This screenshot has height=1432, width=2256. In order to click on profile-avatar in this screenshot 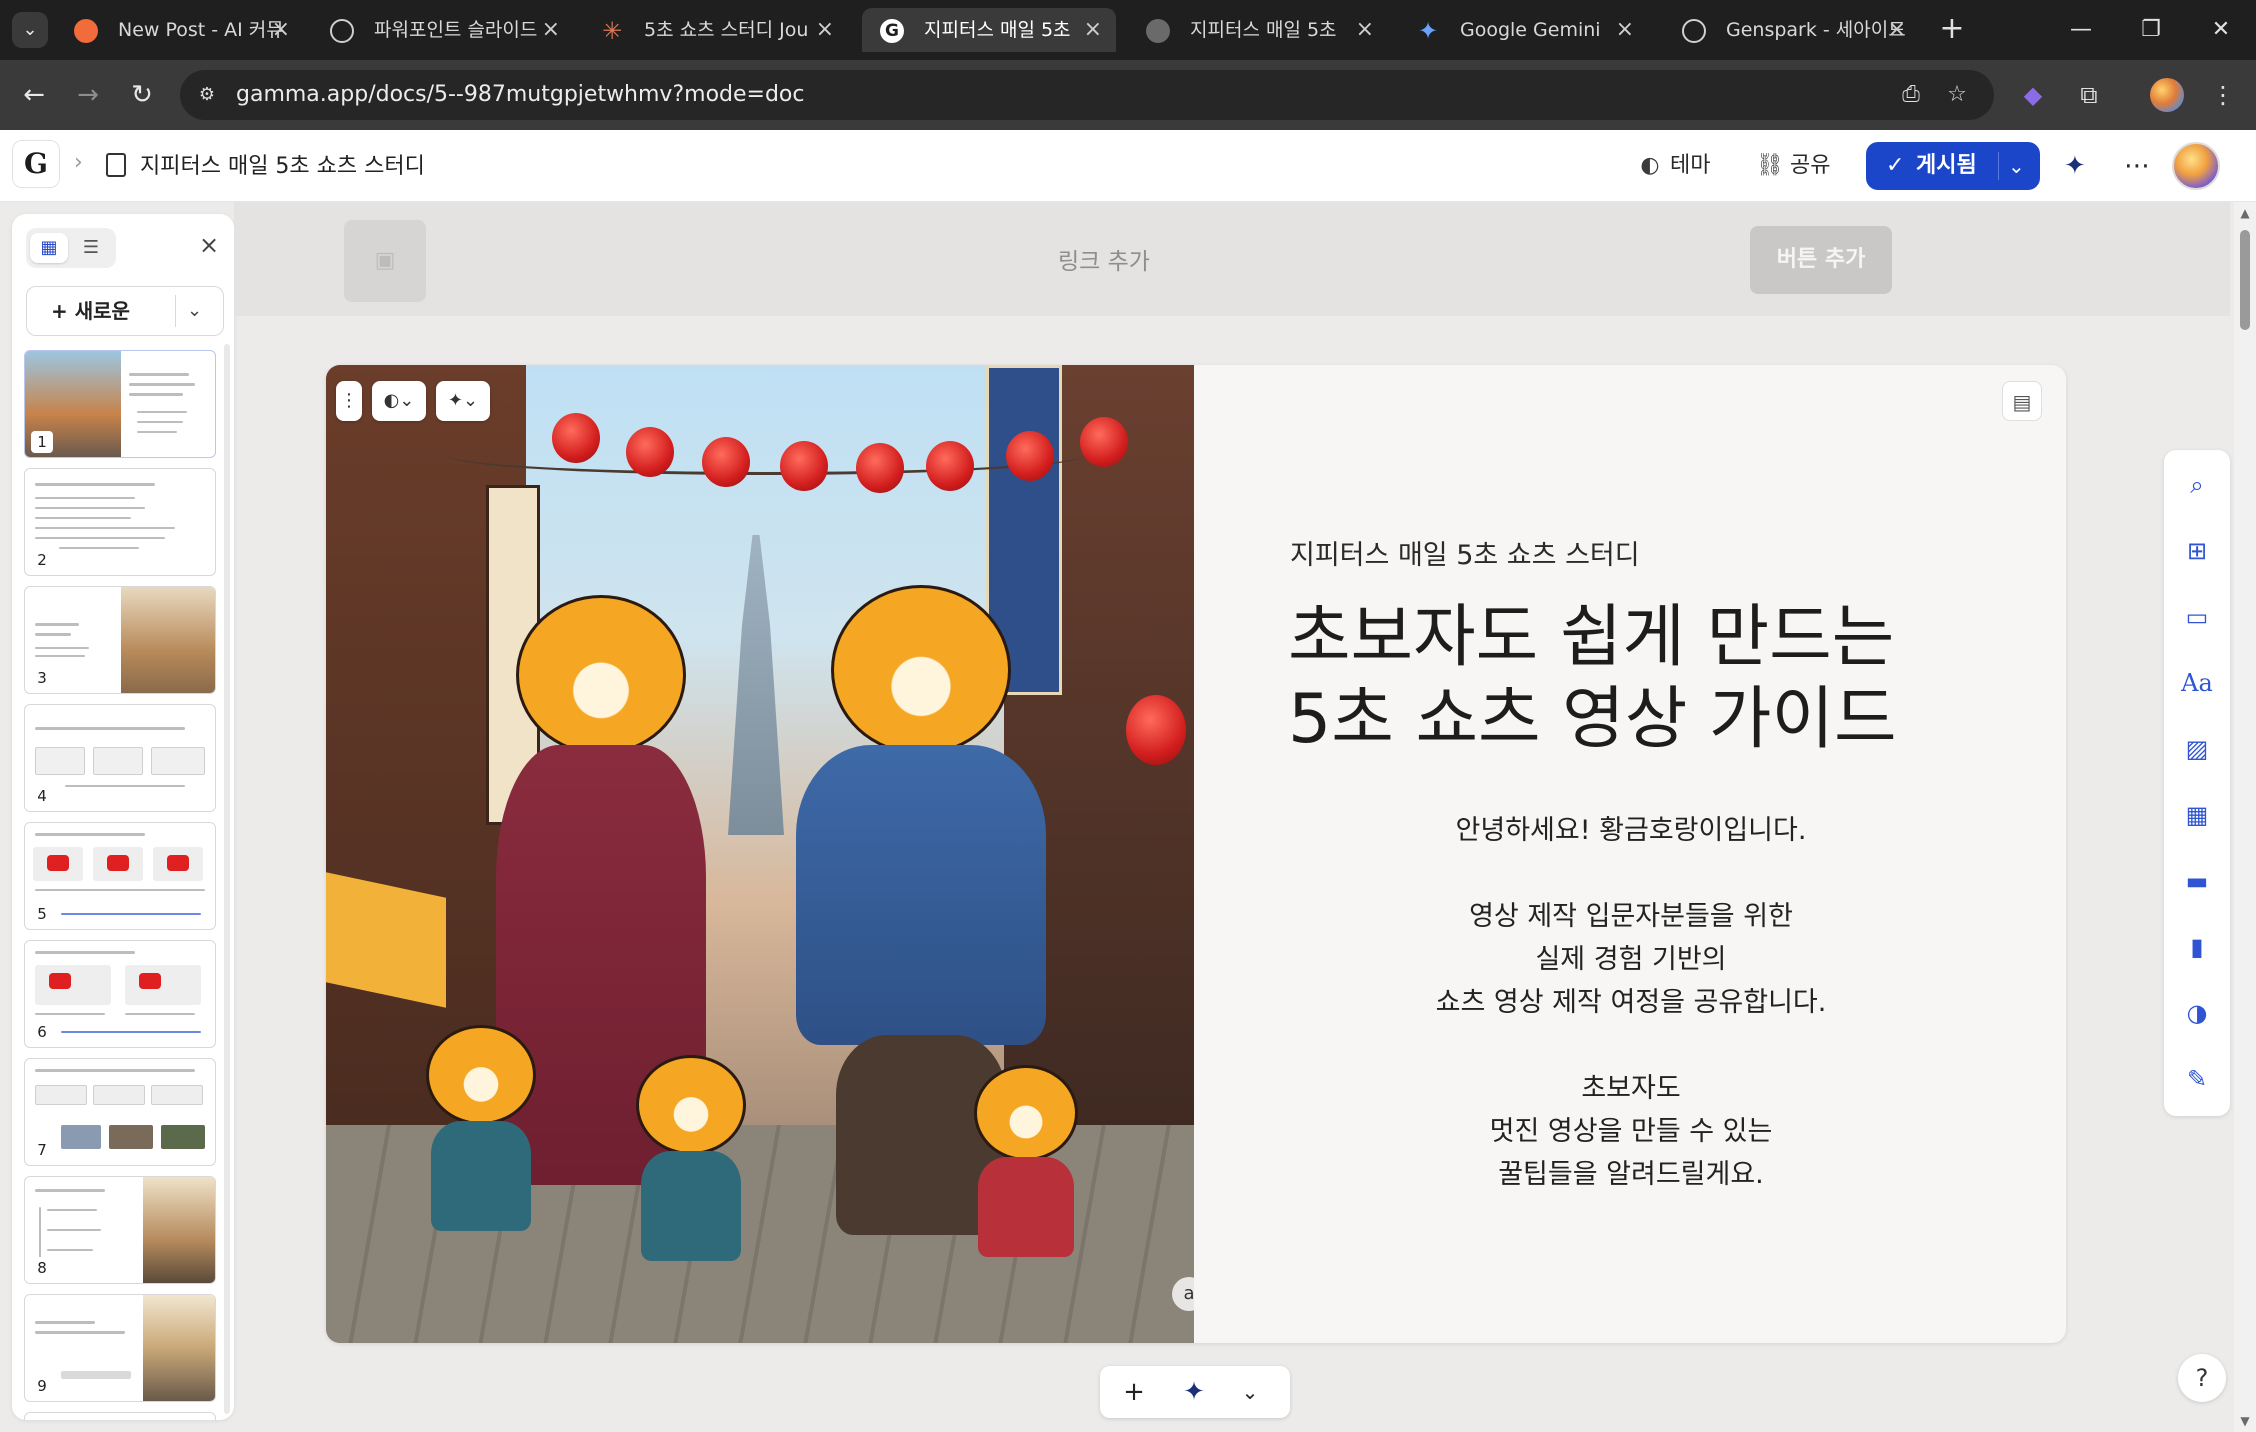, I will do `click(2167, 95)`.